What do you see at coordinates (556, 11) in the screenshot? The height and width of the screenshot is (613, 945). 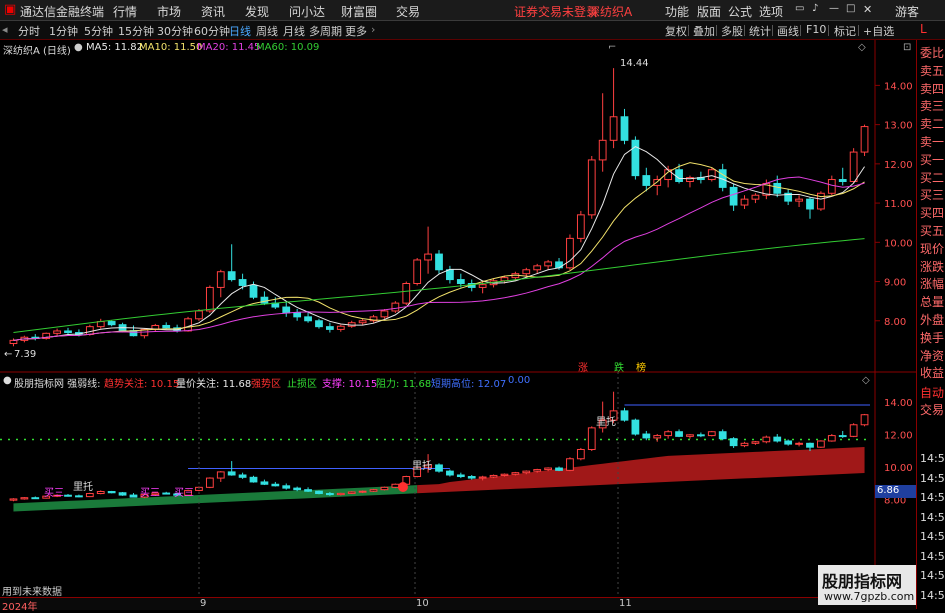 I see `trade-login-status: 证券交易未登录` at bounding box center [556, 11].